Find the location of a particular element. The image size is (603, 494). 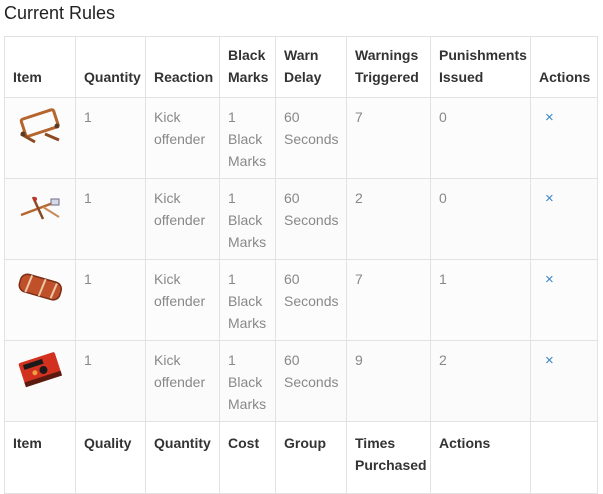

column-header-black-marks: Black Marks is located at coordinates (247, 67).